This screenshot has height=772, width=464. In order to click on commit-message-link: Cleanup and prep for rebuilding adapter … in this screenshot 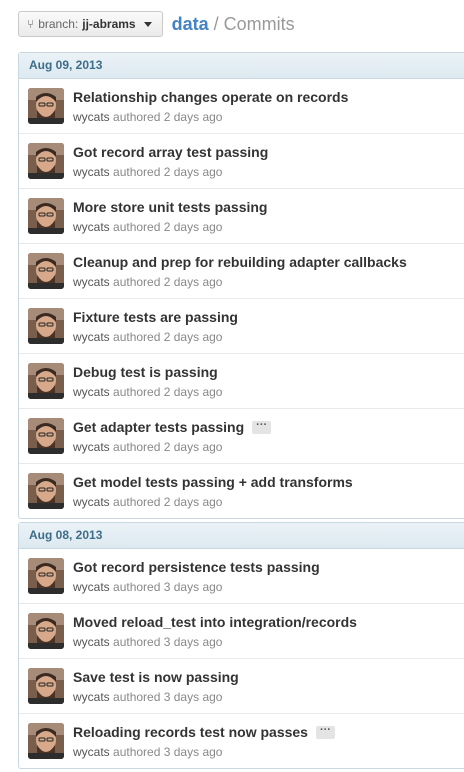, I will do `click(240, 262)`.